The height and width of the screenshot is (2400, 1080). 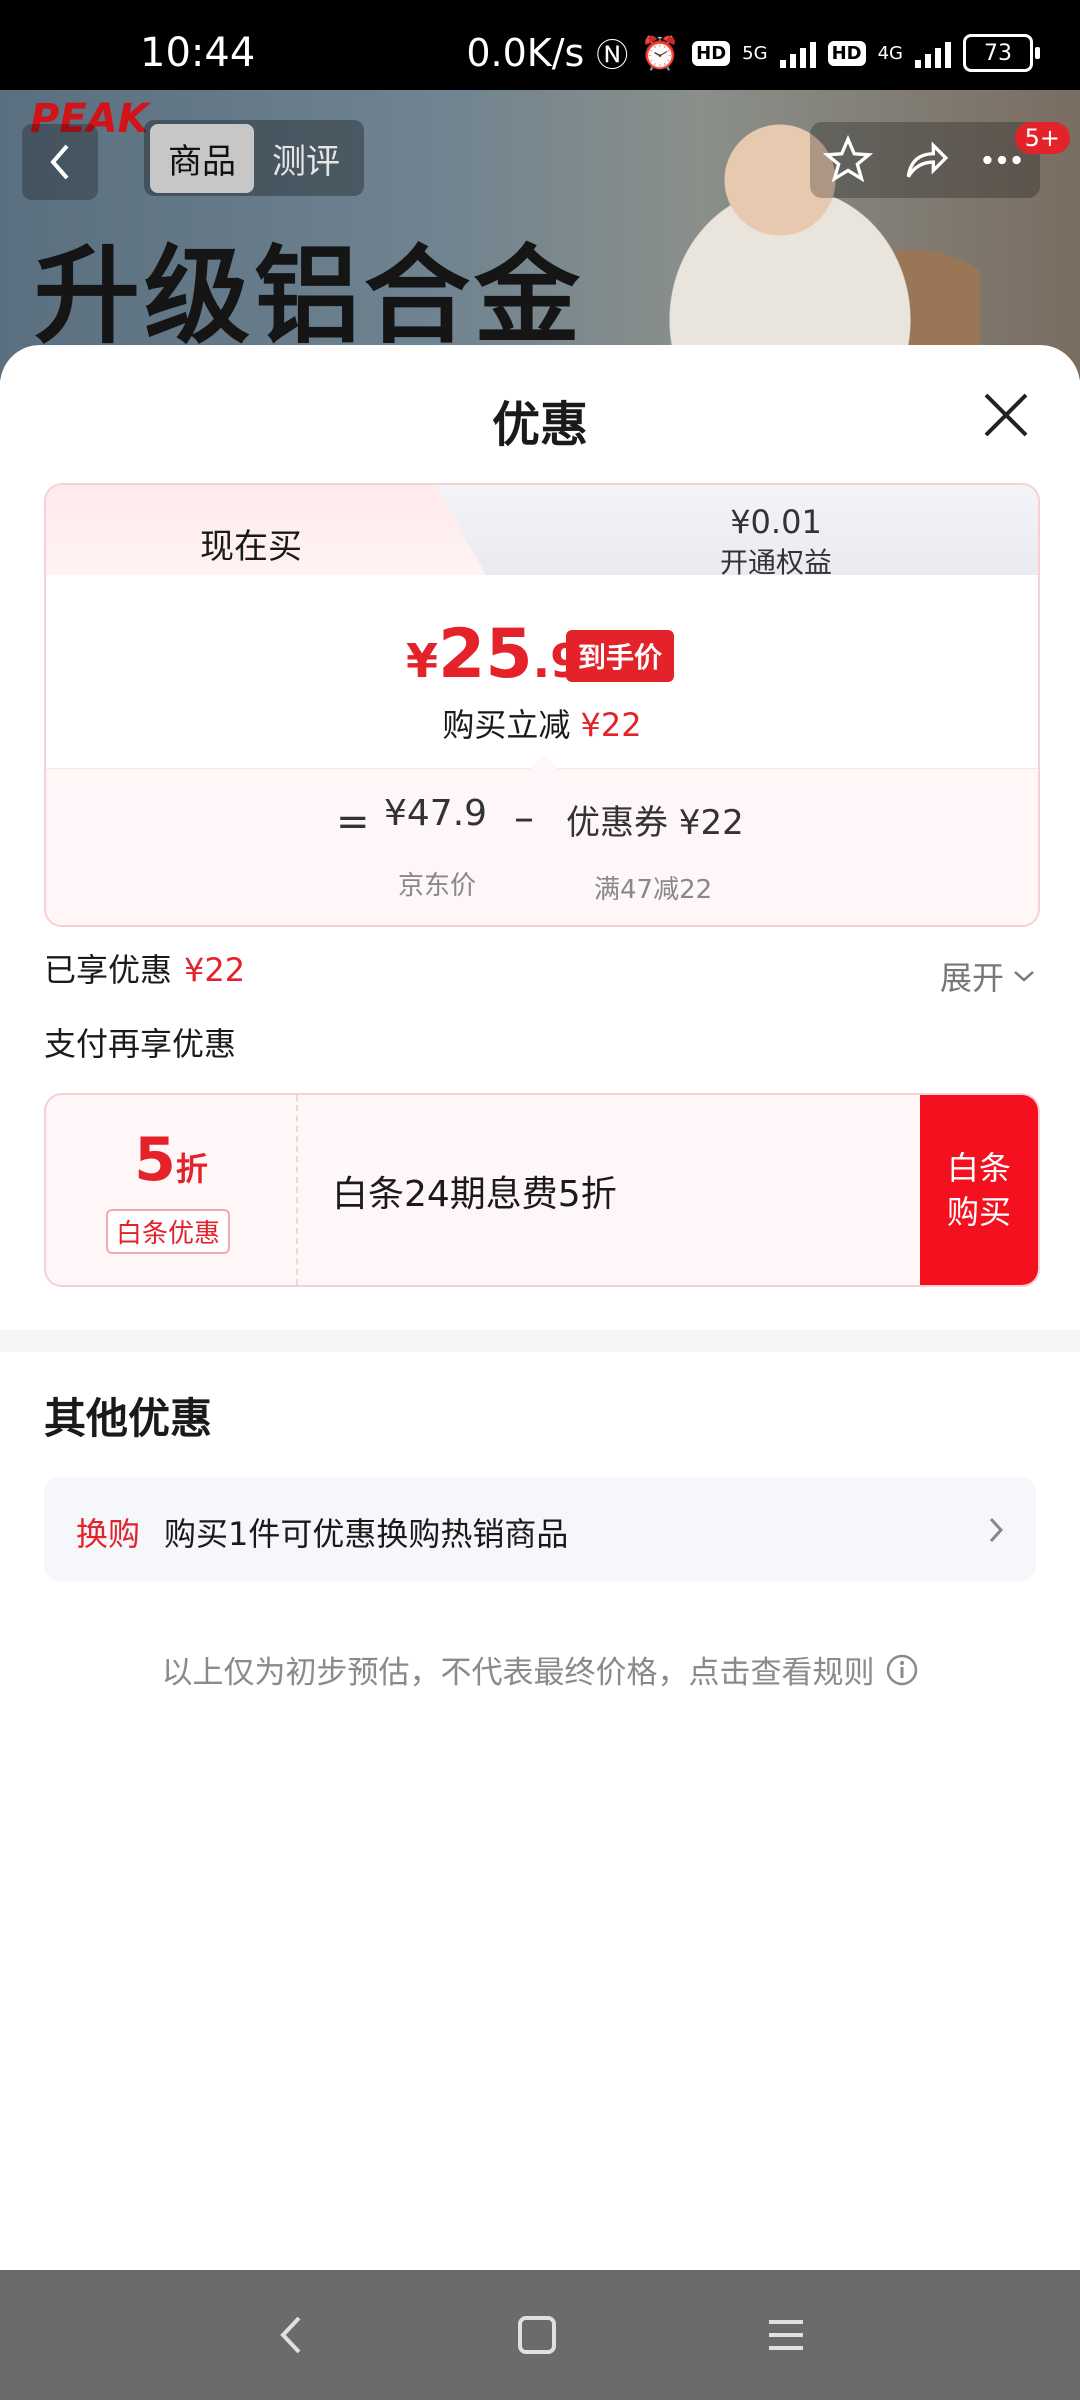 What do you see at coordinates (846, 53) in the screenshot?
I see `hd-icon-2: HD` at bounding box center [846, 53].